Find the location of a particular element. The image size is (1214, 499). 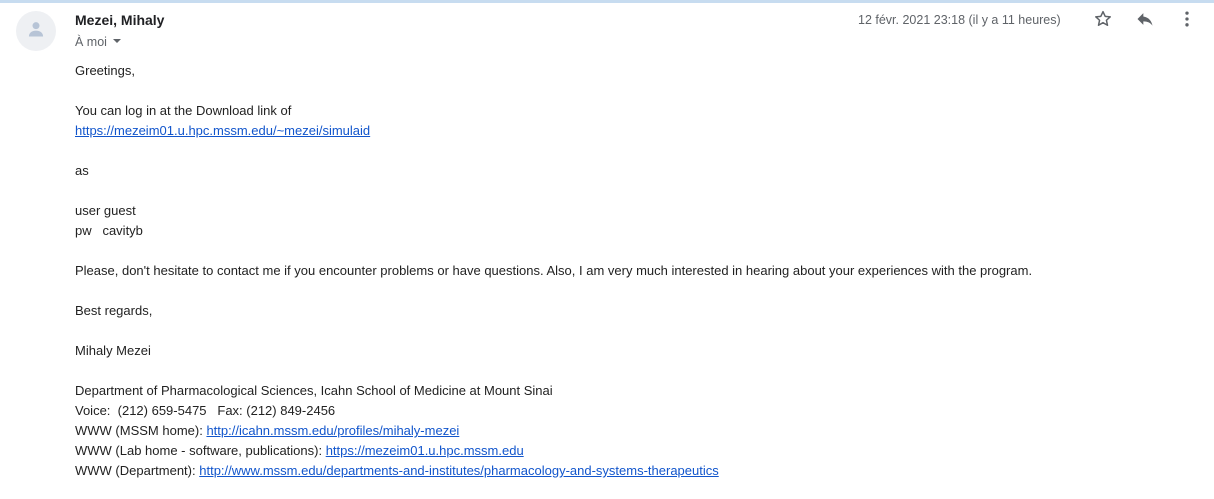

signature-name: Mihaly Mezei is located at coordinates (113, 350).